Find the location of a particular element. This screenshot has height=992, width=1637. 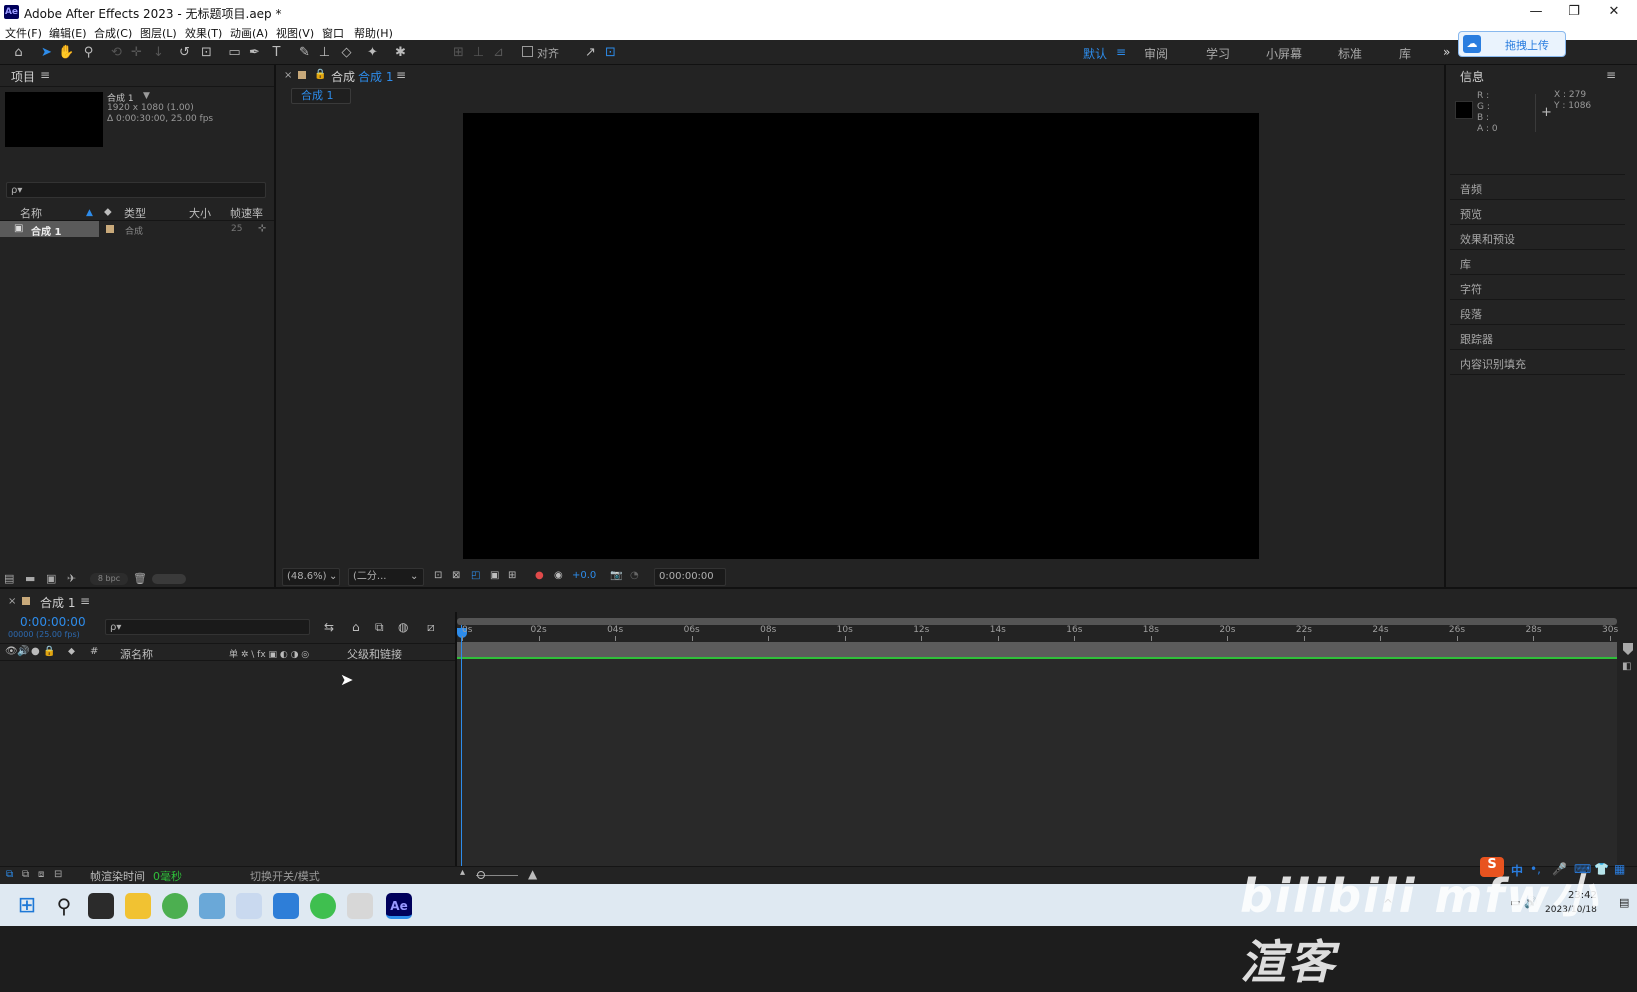

new-folder-icon: ▬ is located at coordinates (30, 578).